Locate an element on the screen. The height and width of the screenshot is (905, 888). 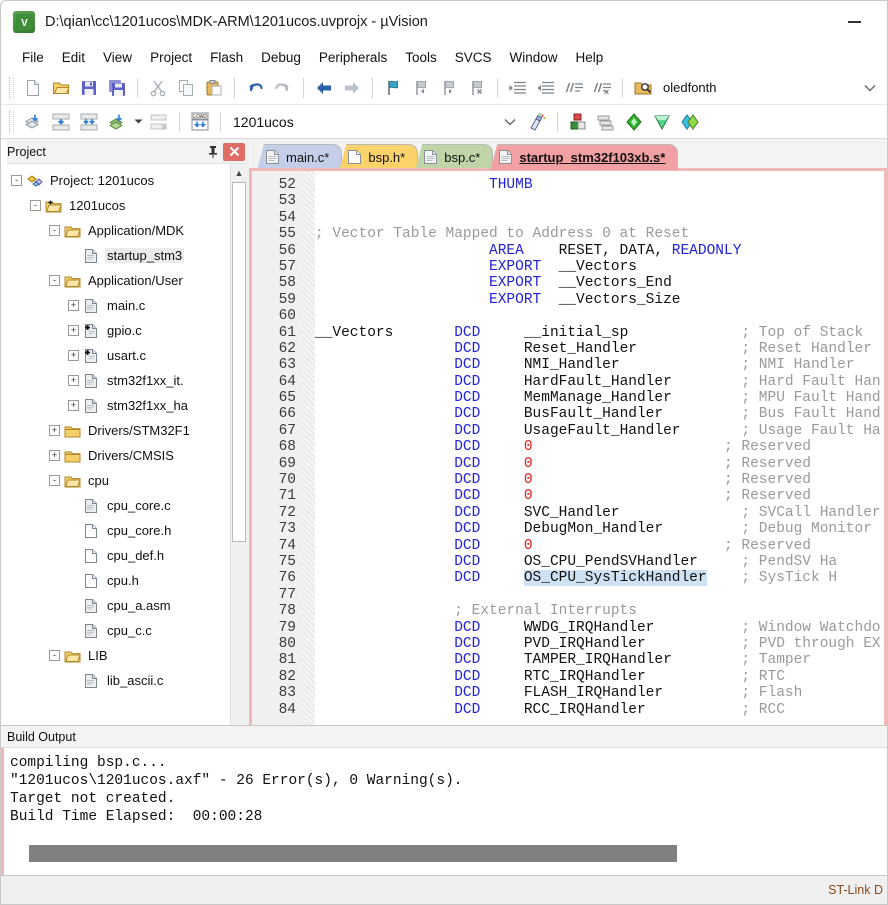
scroll-up-arrow: ▲ is located at coordinates (239, 172).